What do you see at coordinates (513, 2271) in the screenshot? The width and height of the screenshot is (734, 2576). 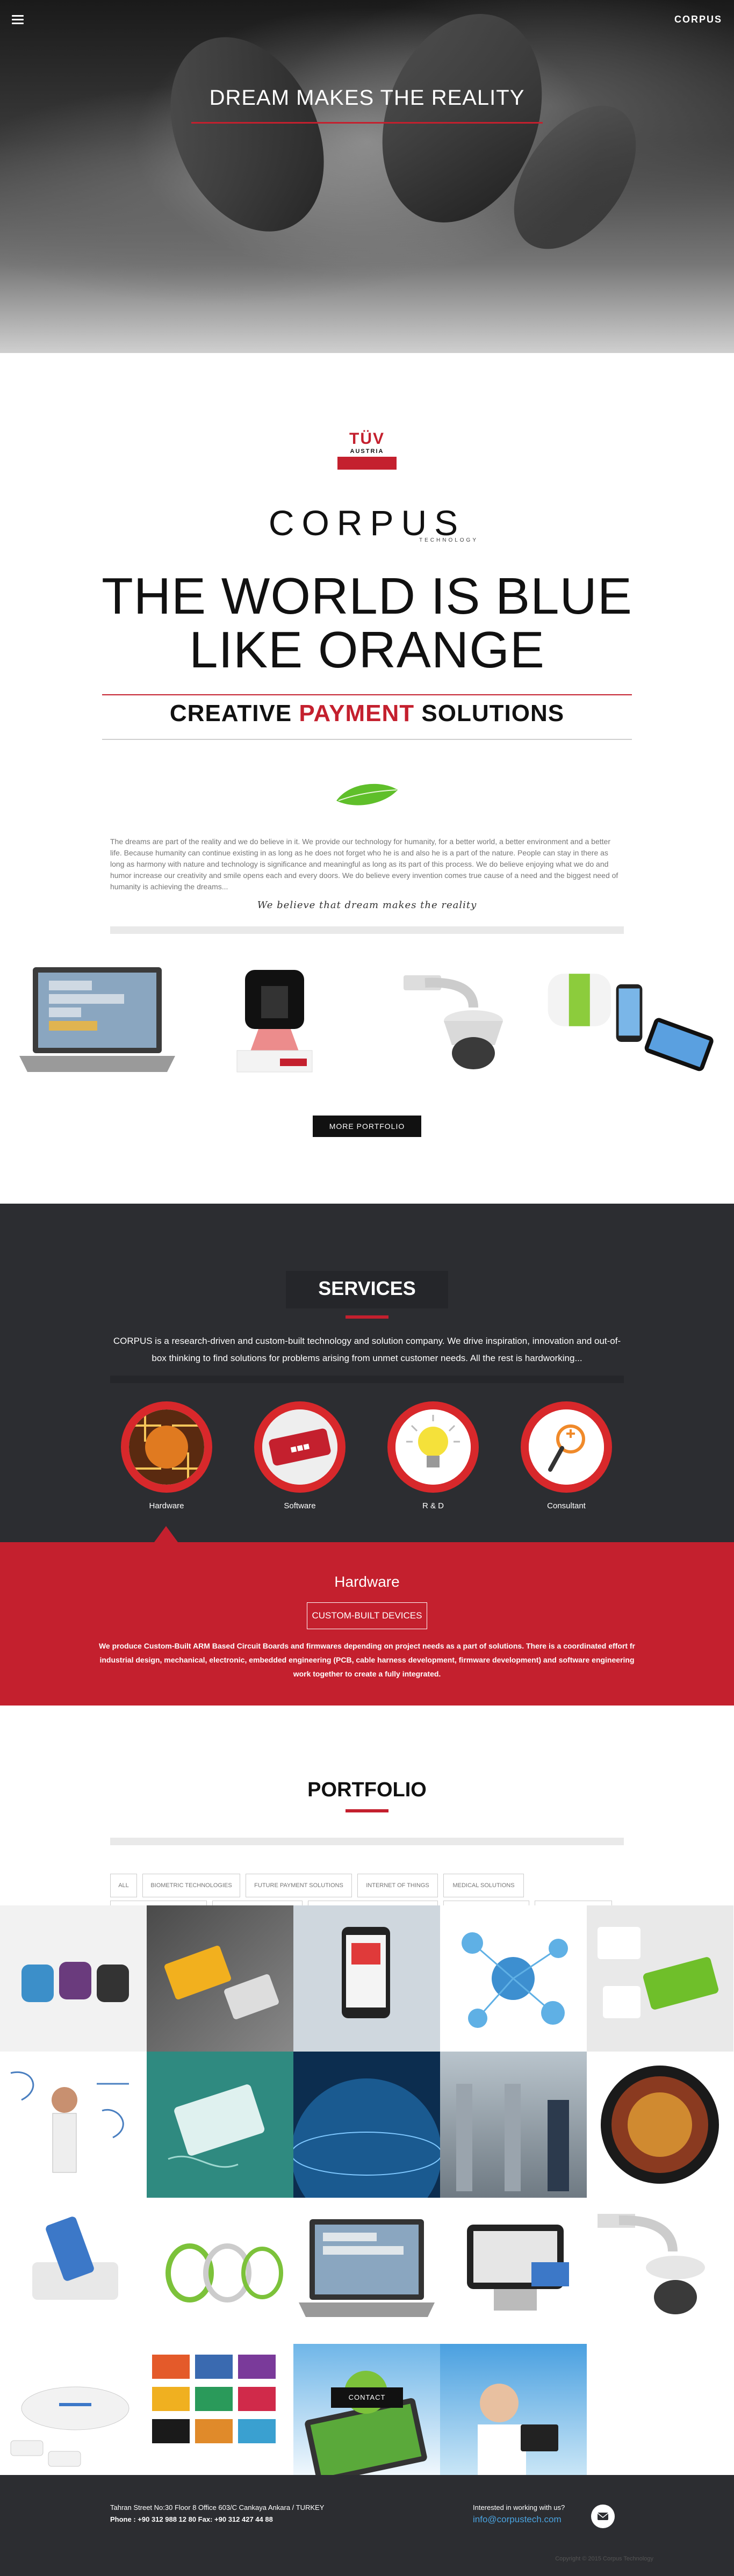 I see `portfolio-item-pos-terminal` at bounding box center [513, 2271].